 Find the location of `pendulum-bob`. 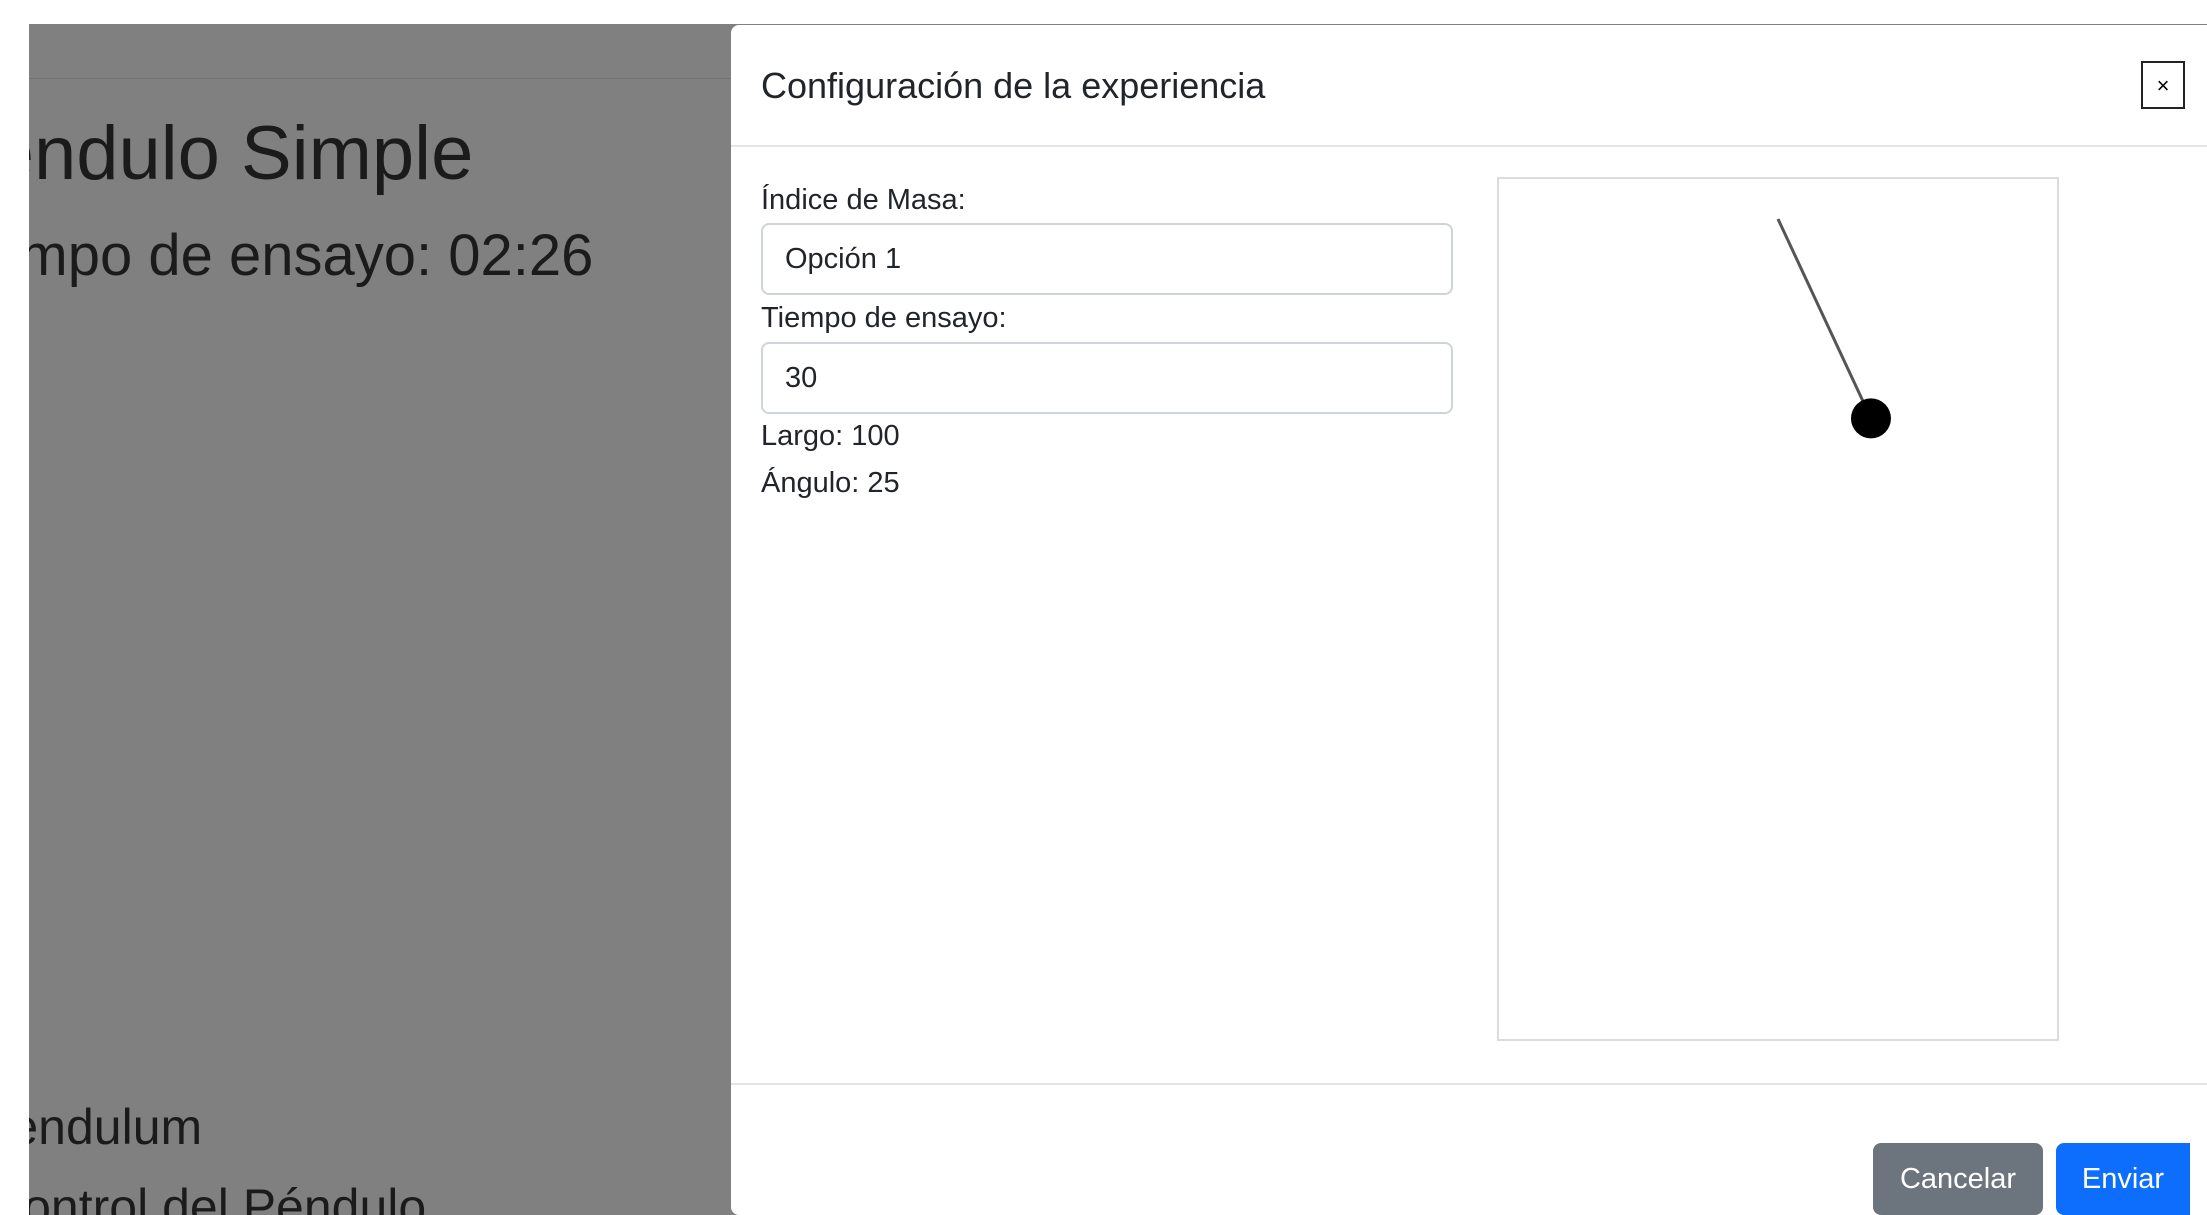

pendulum-bob is located at coordinates (1870, 418).